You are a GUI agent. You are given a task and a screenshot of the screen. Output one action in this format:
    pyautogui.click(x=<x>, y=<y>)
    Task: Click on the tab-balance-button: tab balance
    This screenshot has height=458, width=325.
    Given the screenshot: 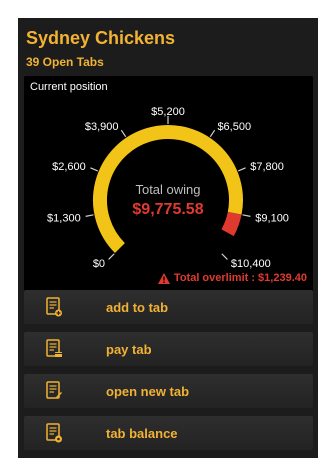 What is the action you would take?
    pyautogui.click(x=168, y=433)
    